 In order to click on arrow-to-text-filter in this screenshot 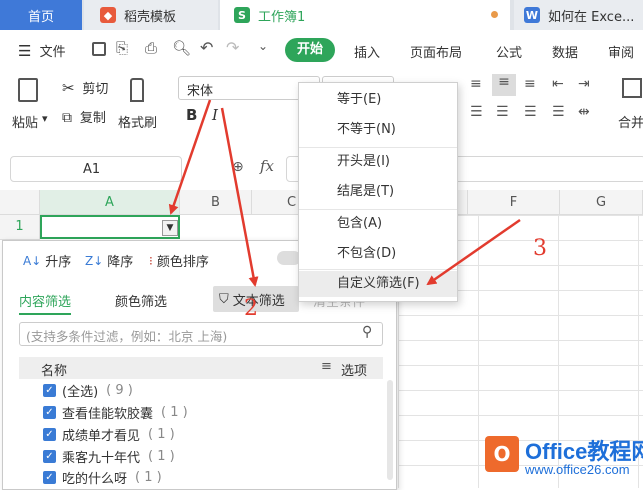, I will do `click(239, 197)`.